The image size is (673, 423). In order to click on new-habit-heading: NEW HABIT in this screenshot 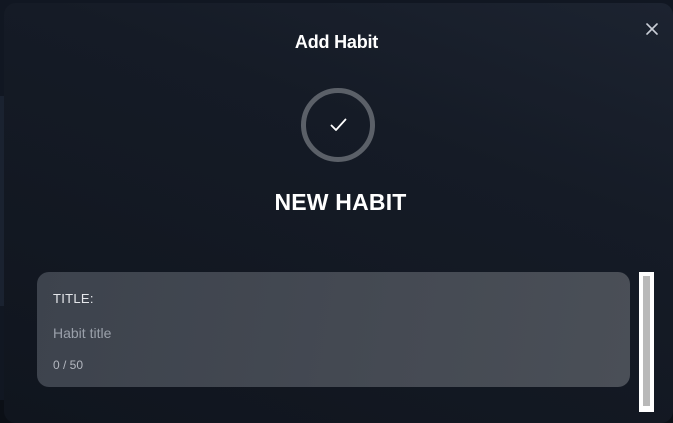, I will do `click(340, 202)`.